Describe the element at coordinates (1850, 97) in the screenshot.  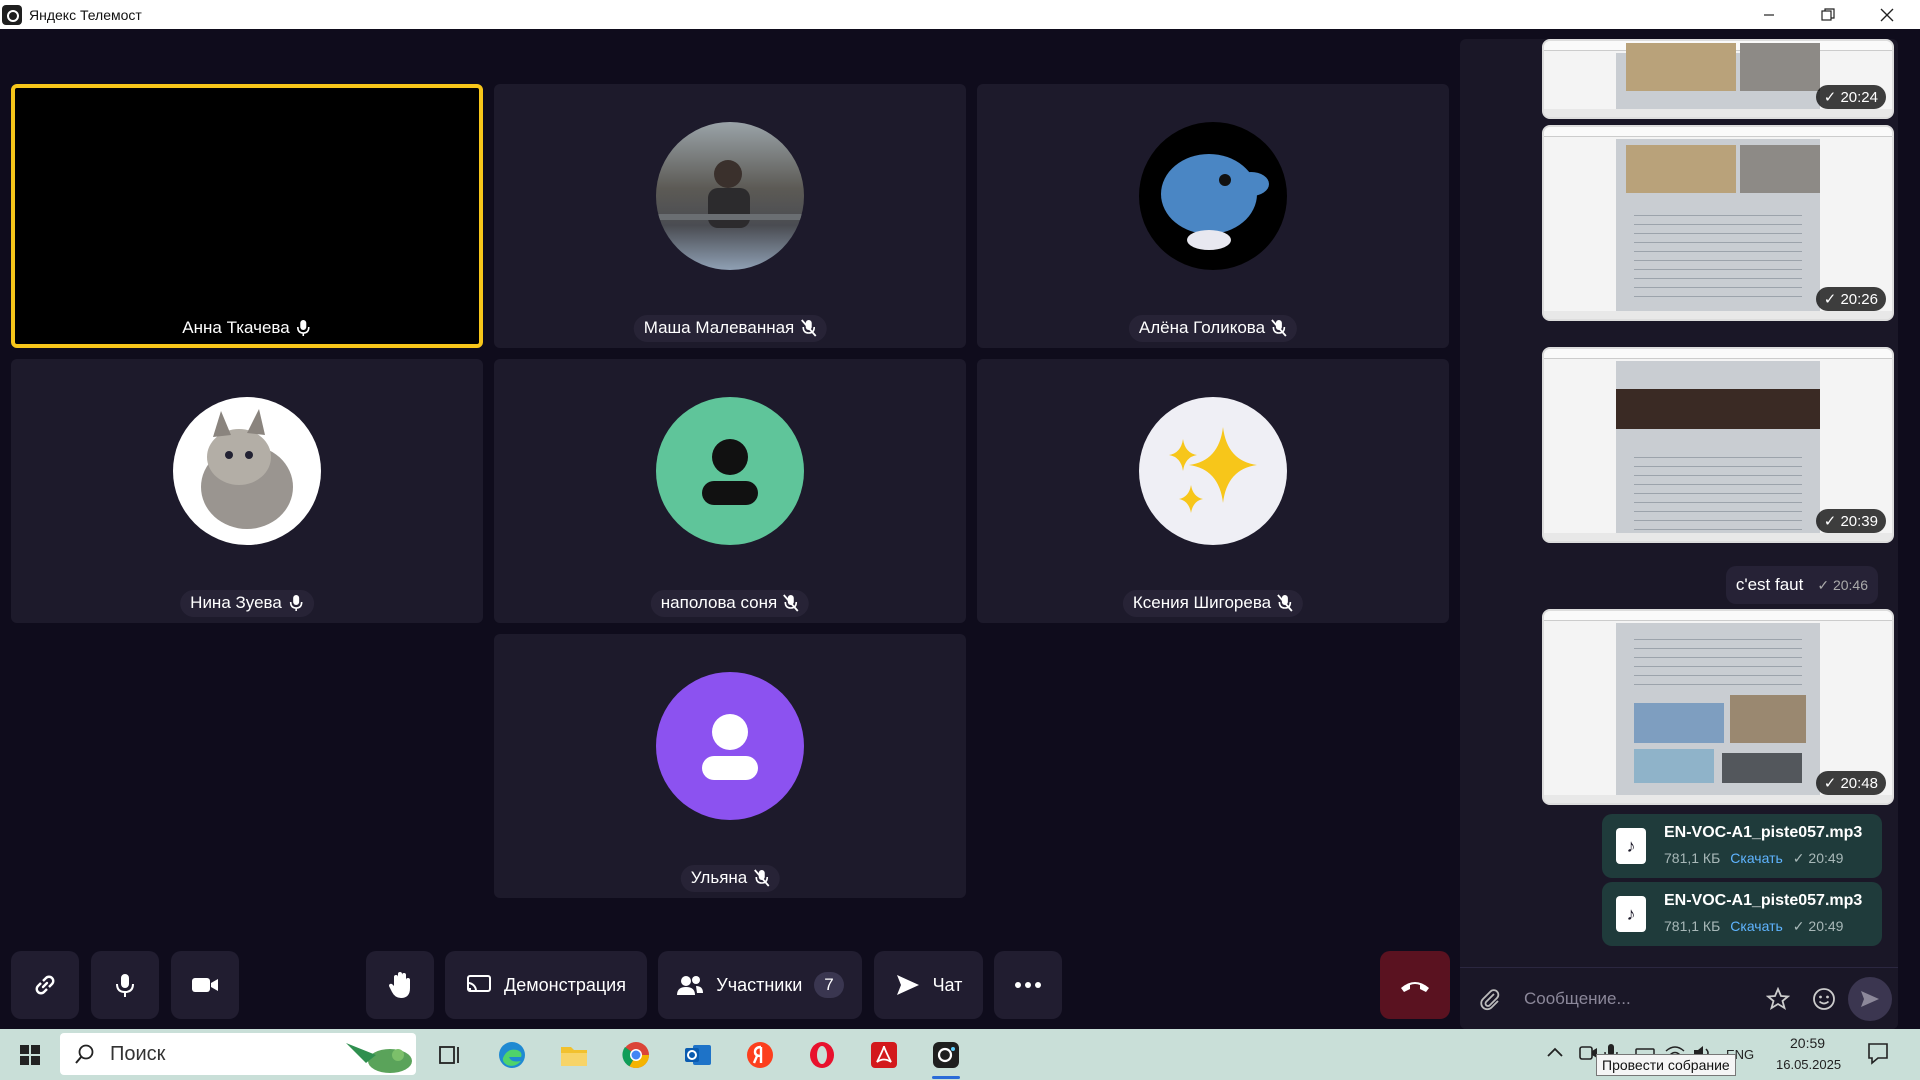
I see `message-time: ✓ 20:24` at that location.